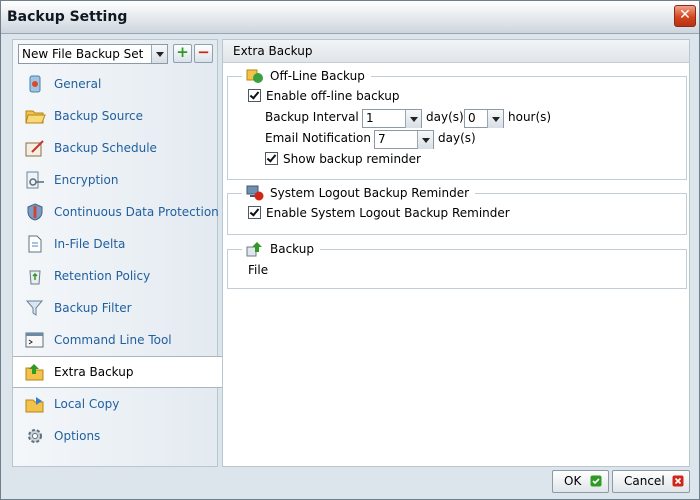 The width and height of the screenshot is (700, 500). Describe the element at coordinates (392, 118) in the screenshot. I see `backup-interval-days-select: 1` at that location.